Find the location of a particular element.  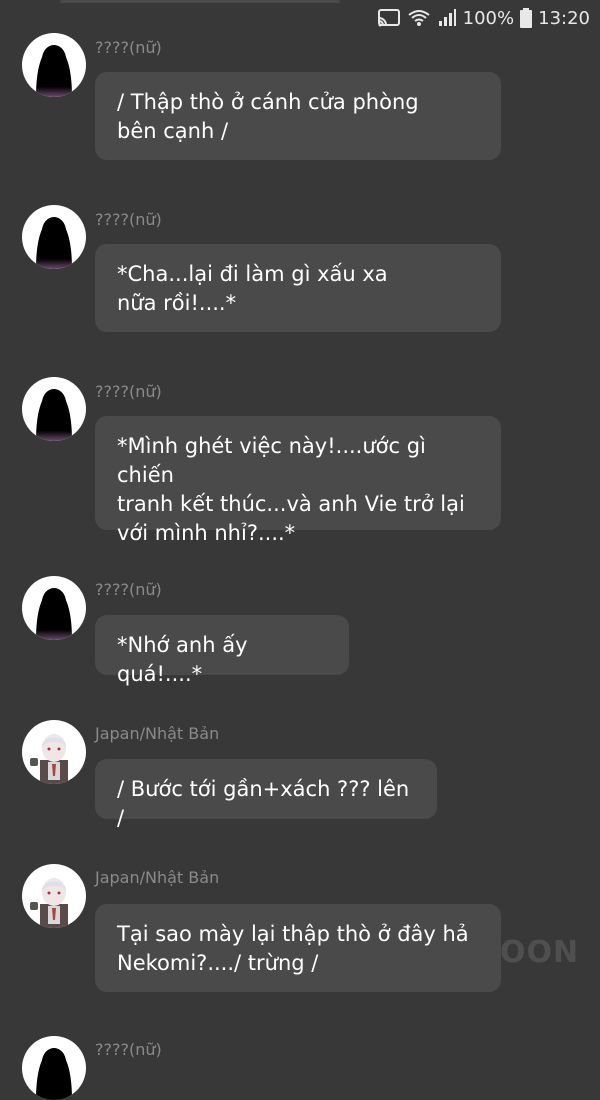

battery-percent: 100% is located at coordinates (488, 18).